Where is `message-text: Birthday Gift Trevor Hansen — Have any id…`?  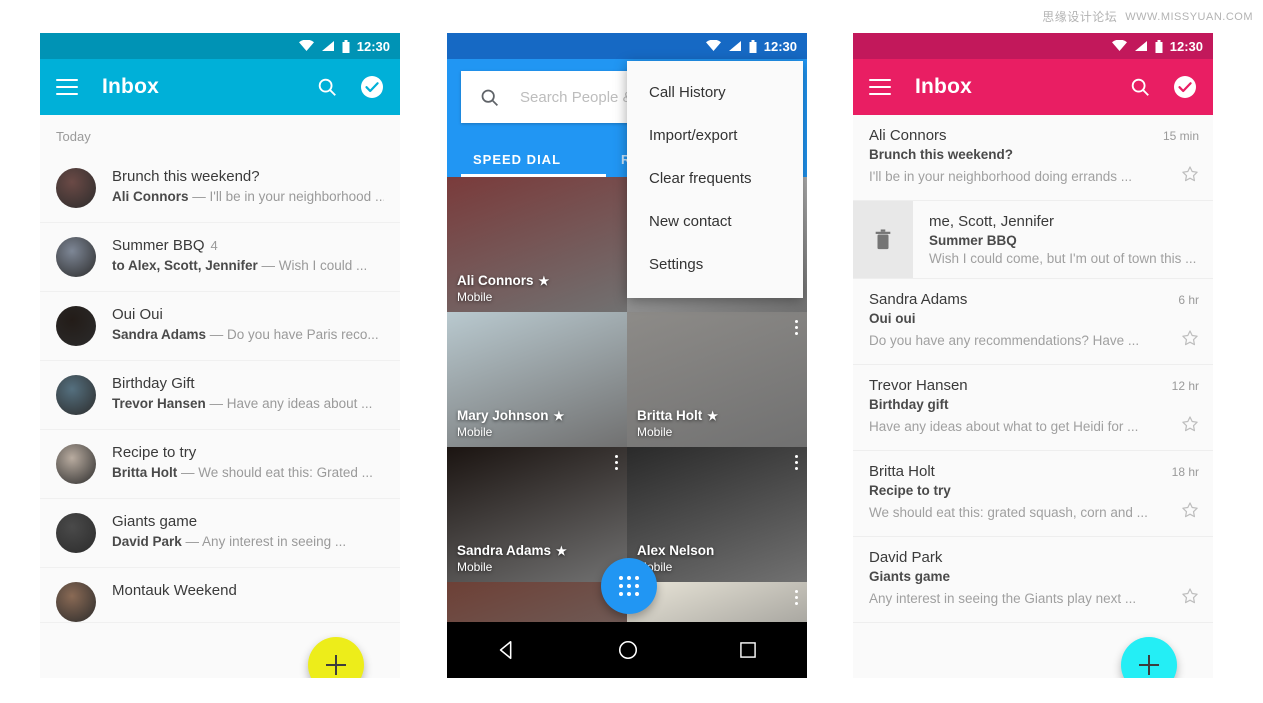
message-text: Birthday Gift Trevor Hansen — Have any id… is located at coordinates (248, 393).